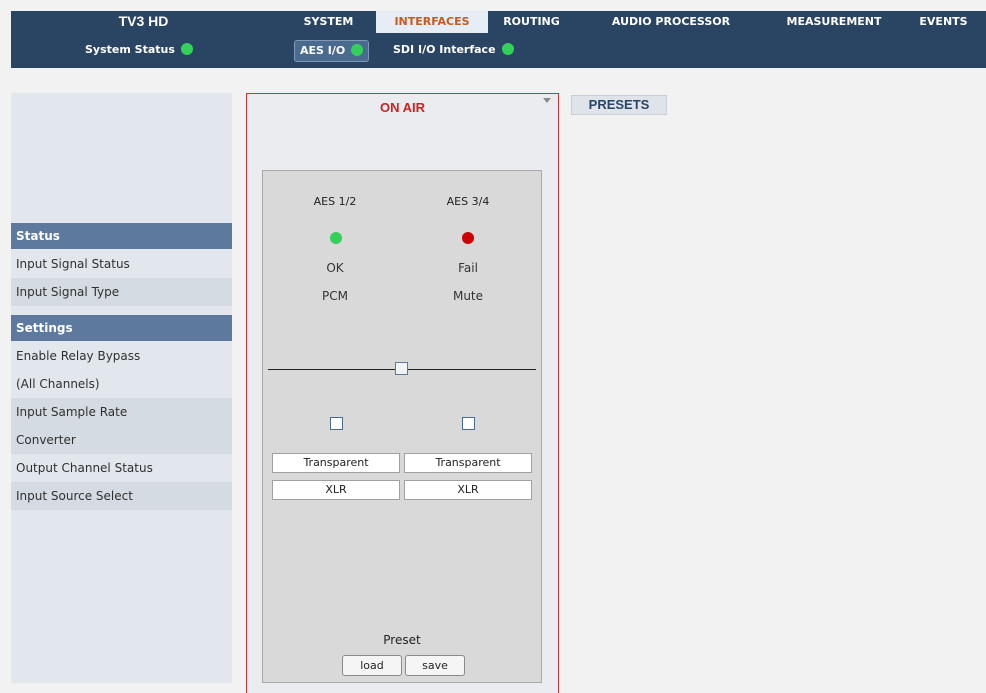 The height and width of the screenshot is (693, 986). I want to click on sidebar-row-output-channel-status: Output Channel Status, so click(84, 468).